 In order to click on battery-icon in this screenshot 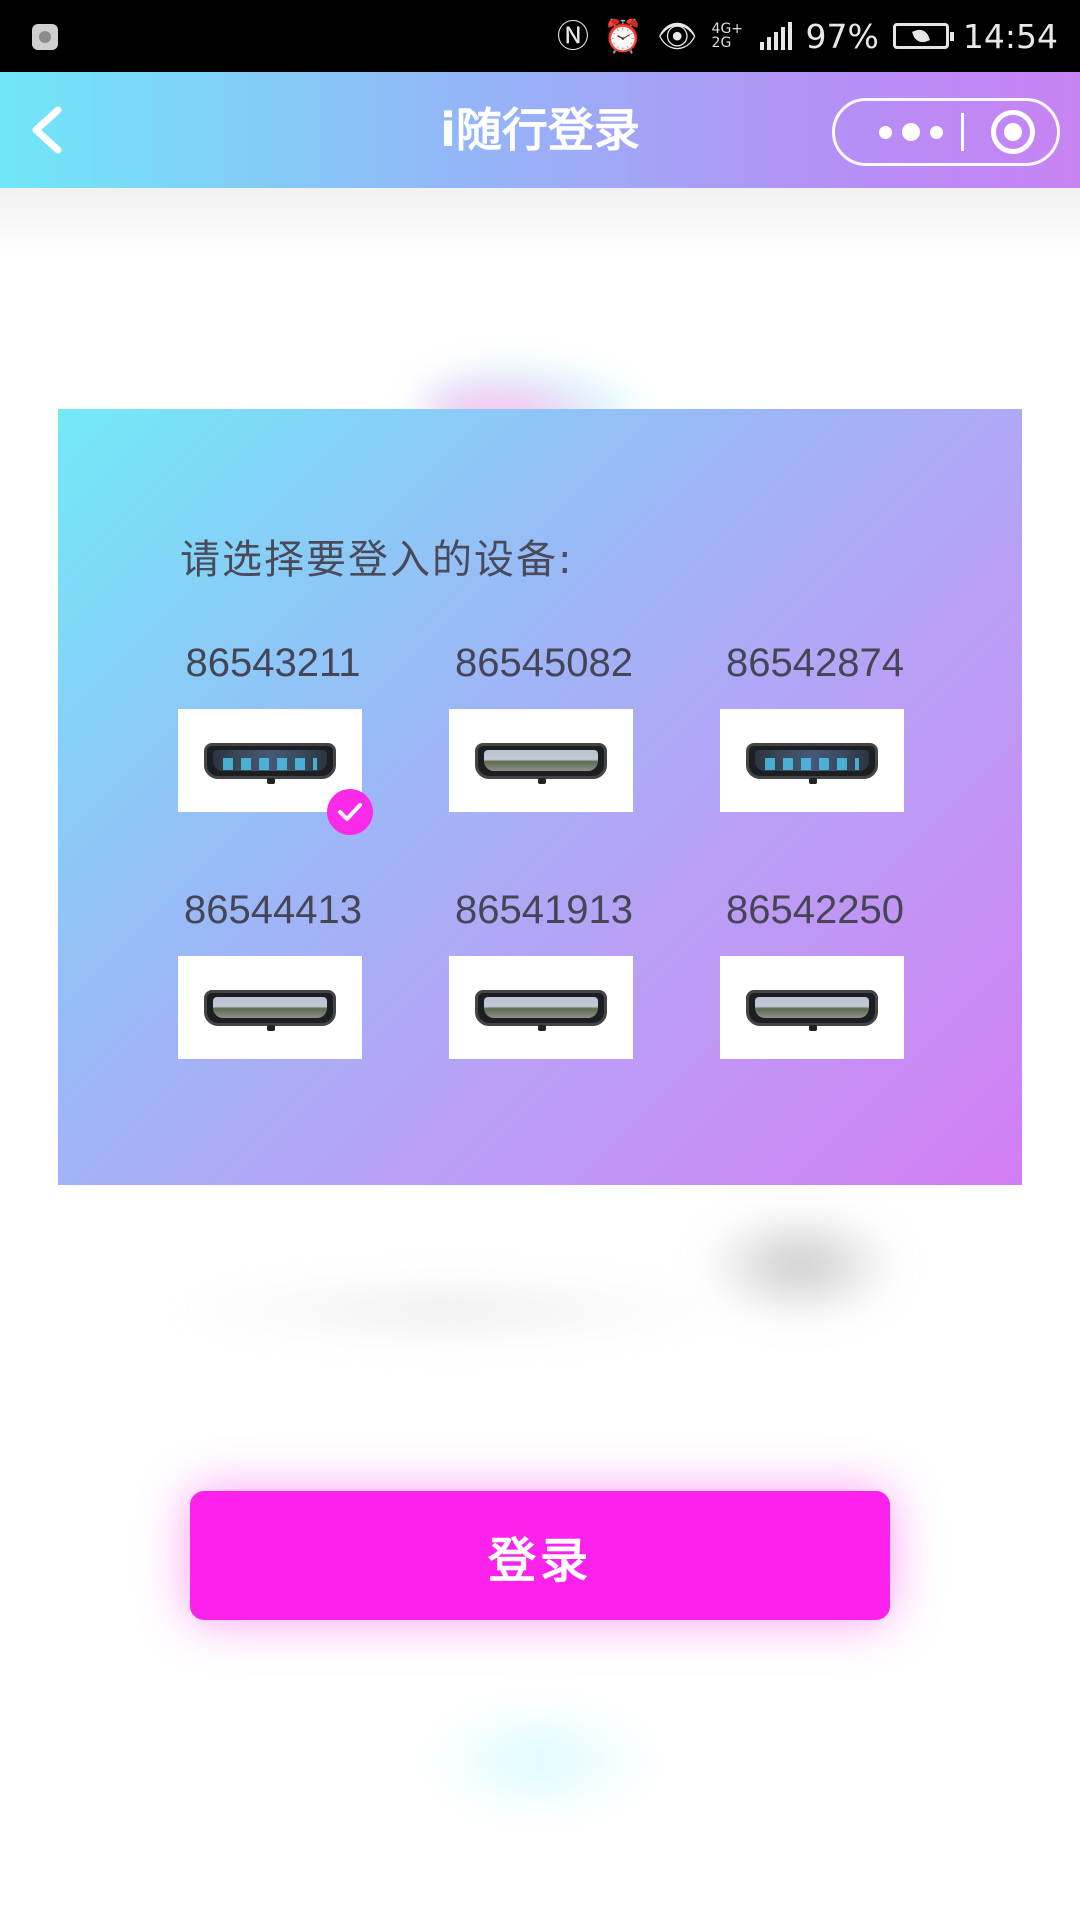, I will do `click(923, 36)`.